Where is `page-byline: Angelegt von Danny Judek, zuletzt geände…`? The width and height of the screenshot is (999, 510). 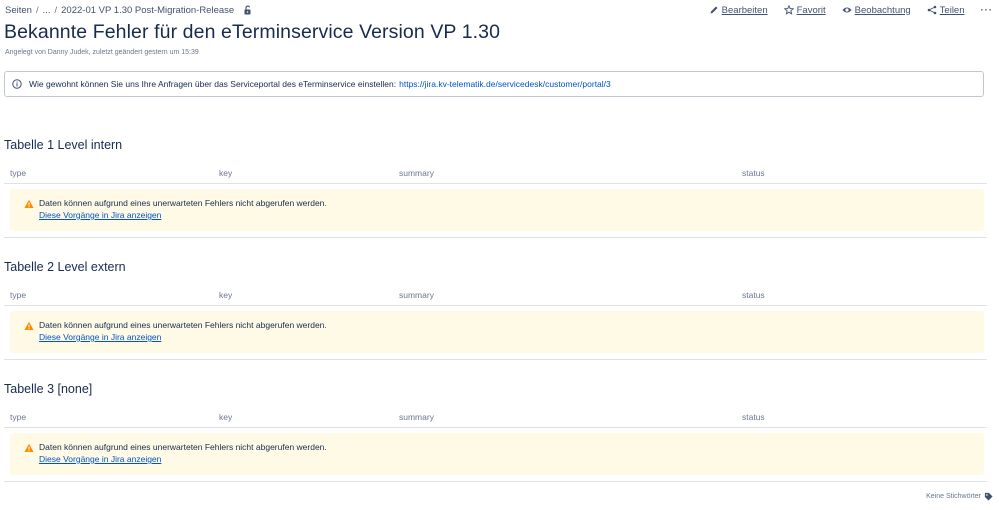 page-byline: Angelegt von Danny Judek, zuletzt geände… is located at coordinates (102, 52).